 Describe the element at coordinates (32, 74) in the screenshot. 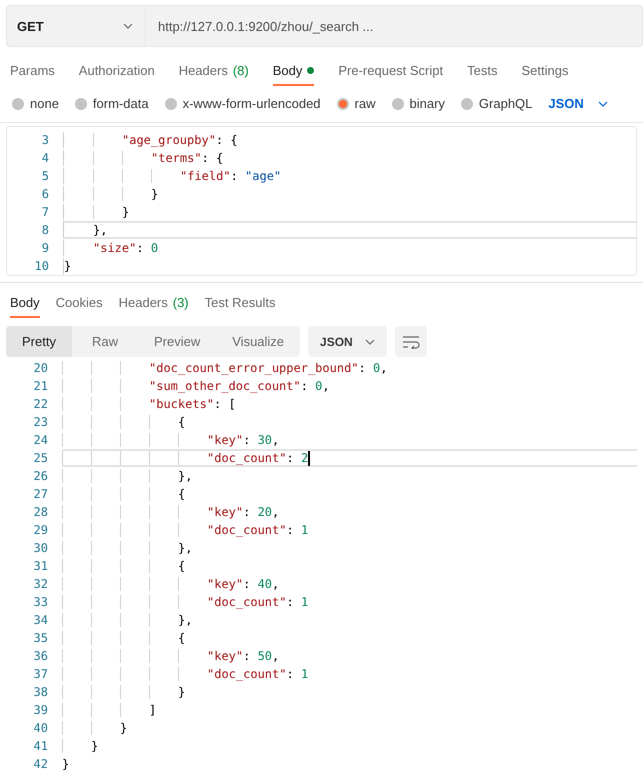

I see `request-tab: Params` at that location.